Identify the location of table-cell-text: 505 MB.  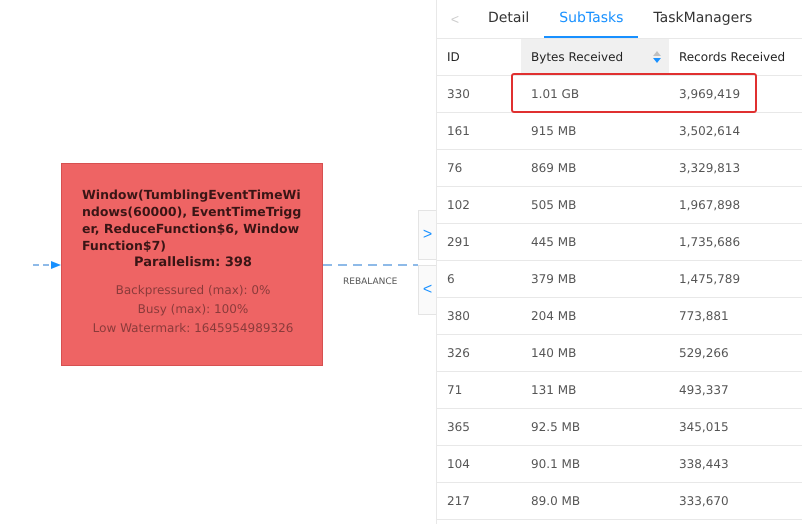
(554, 205).